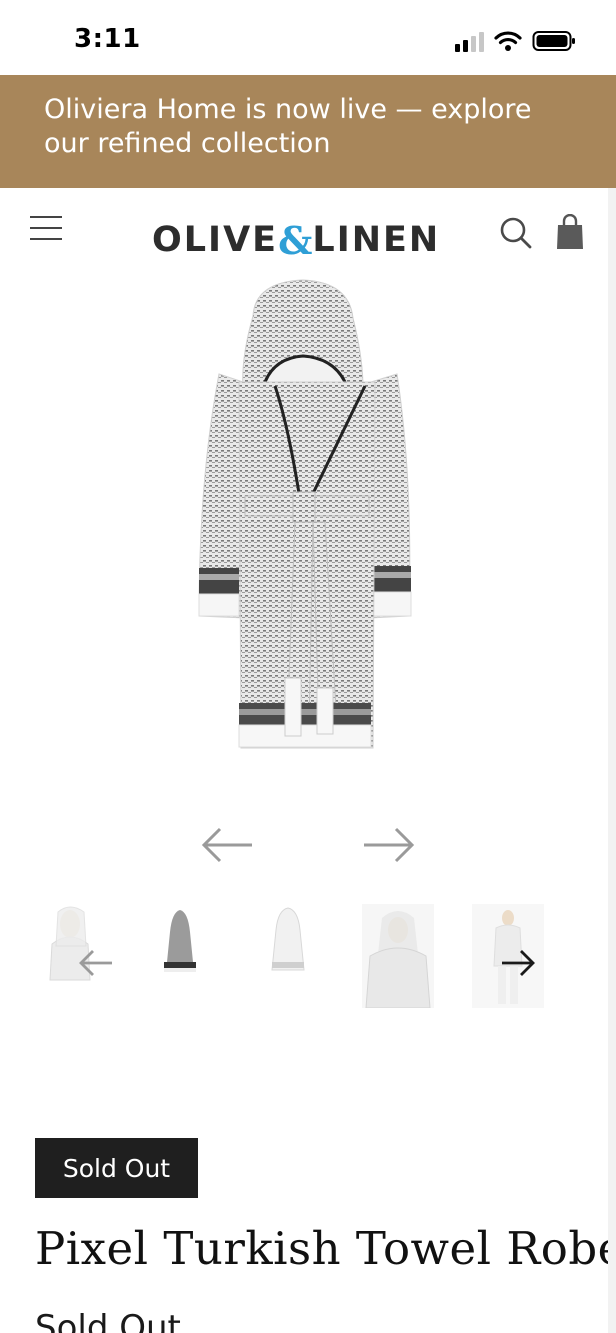 The width and height of the screenshot is (616, 1333). What do you see at coordinates (300, 956) in the screenshot?
I see `thumbnail-robe-white` at bounding box center [300, 956].